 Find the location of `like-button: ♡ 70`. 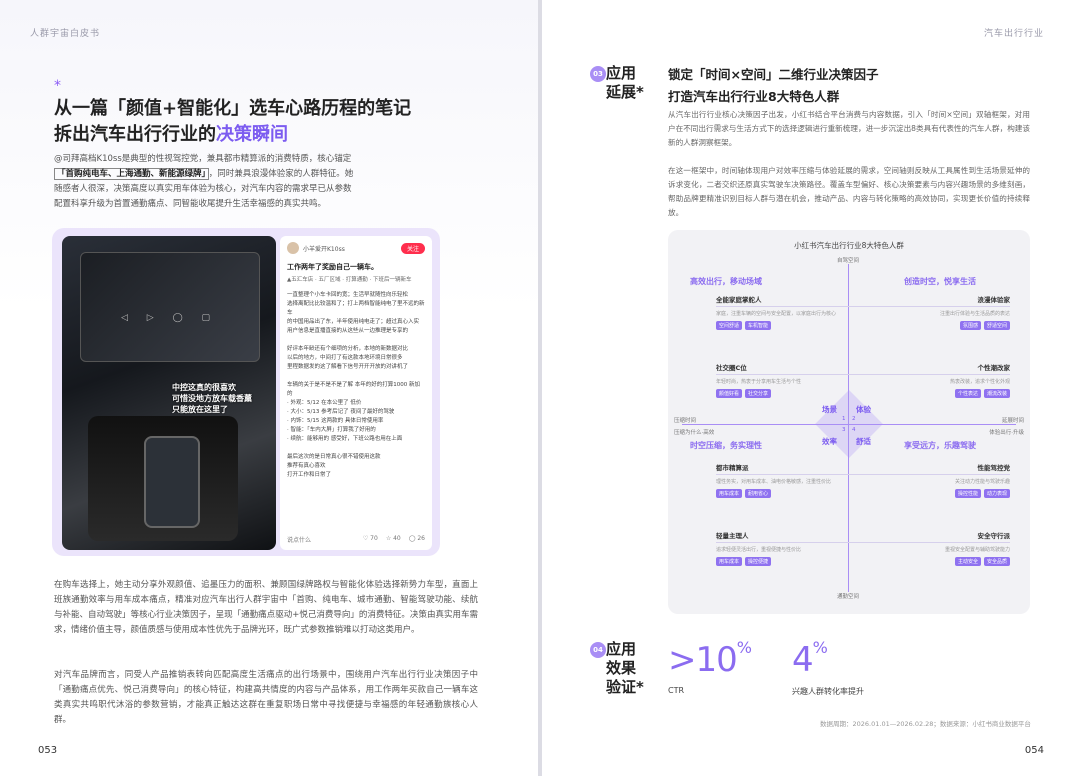

like-button: ♡ 70 is located at coordinates (370, 539).